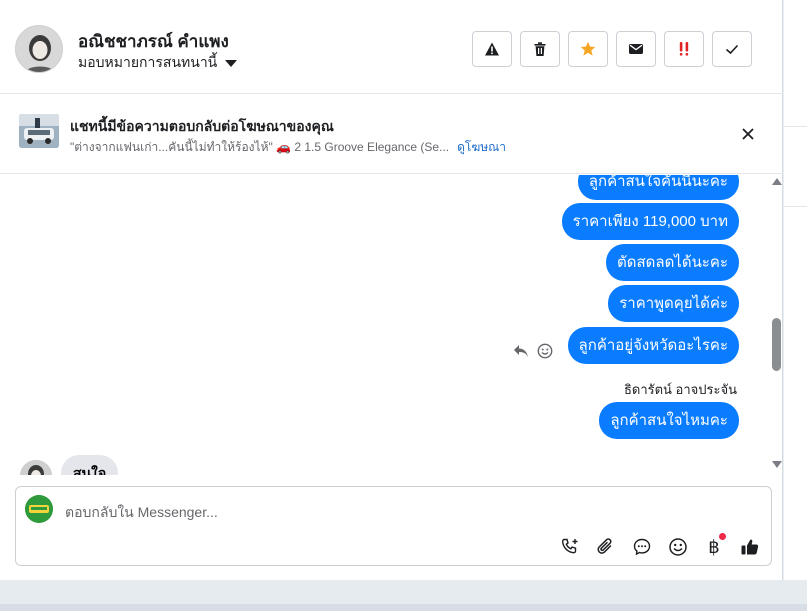  What do you see at coordinates (722, 536) in the screenshot?
I see `notification-dot` at bounding box center [722, 536].